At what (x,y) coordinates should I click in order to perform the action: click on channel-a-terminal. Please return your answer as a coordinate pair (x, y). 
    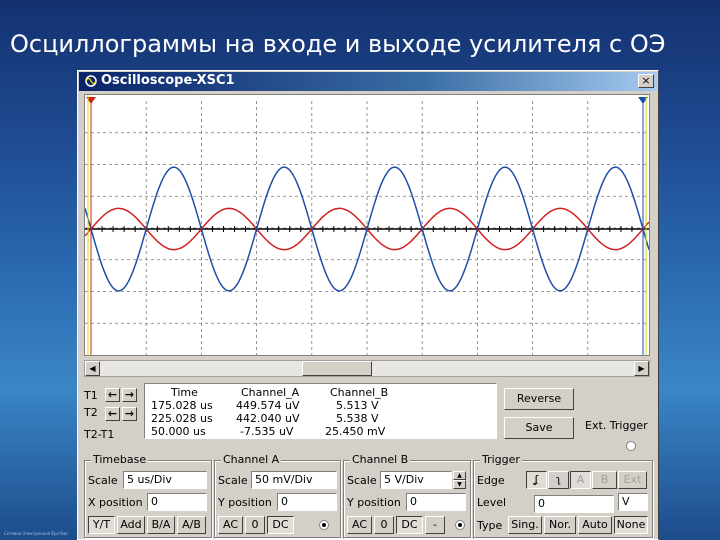
    Looking at the image, I should click on (324, 525).